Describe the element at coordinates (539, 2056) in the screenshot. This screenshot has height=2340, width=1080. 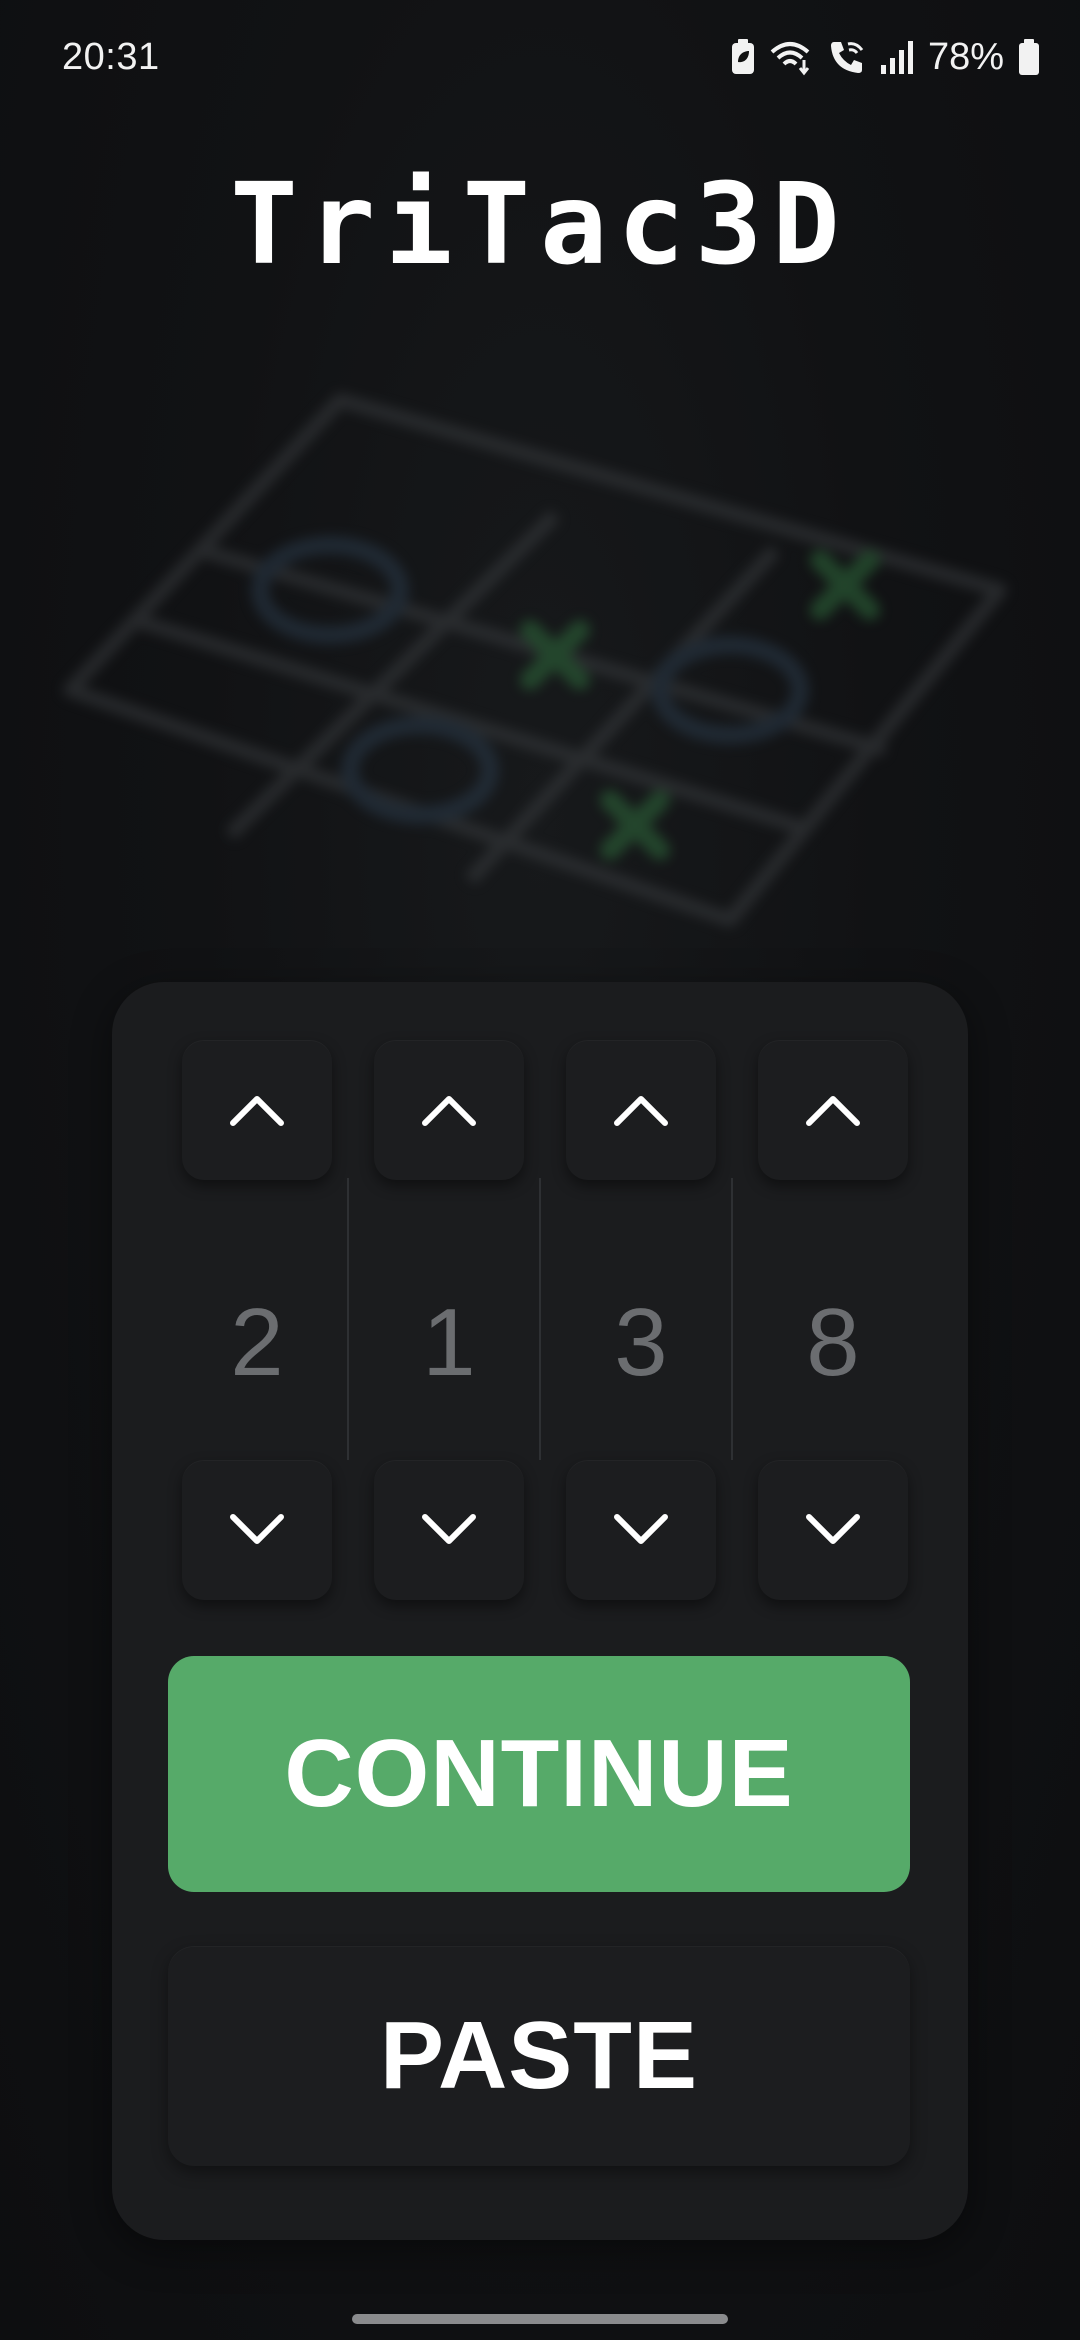
I see `paste-button: PASTE` at that location.